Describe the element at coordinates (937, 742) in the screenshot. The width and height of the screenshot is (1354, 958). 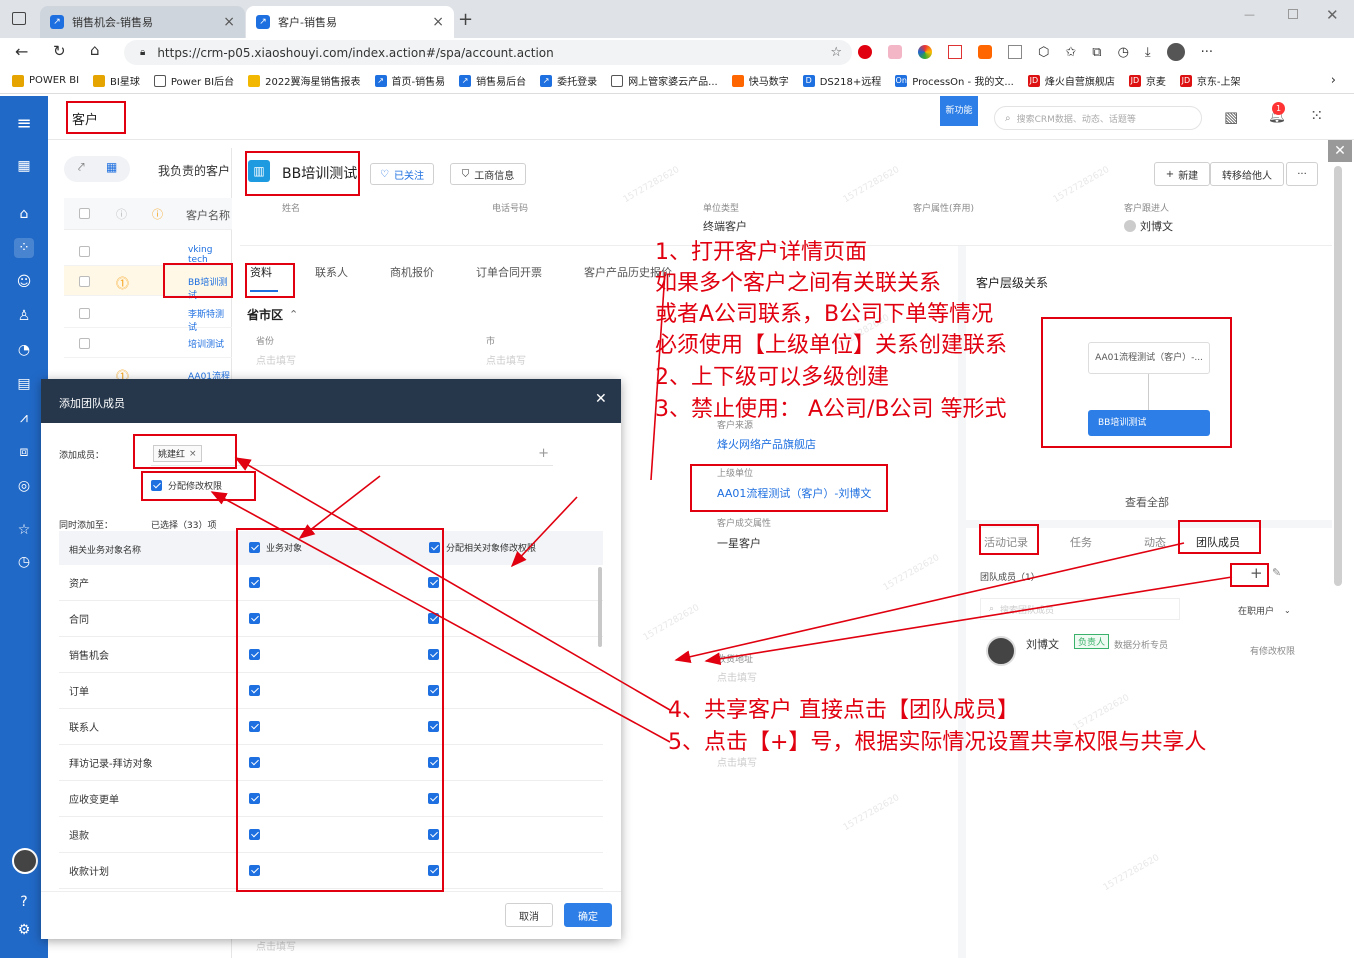
I see `annotation-step-5: 5、点击【+】号，根据实际情况设置共享权限与共享人` at that location.